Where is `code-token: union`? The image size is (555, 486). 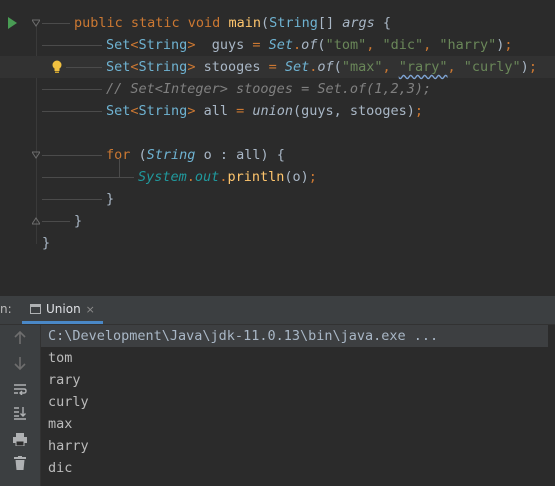
code-token: union is located at coordinates (272, 111).